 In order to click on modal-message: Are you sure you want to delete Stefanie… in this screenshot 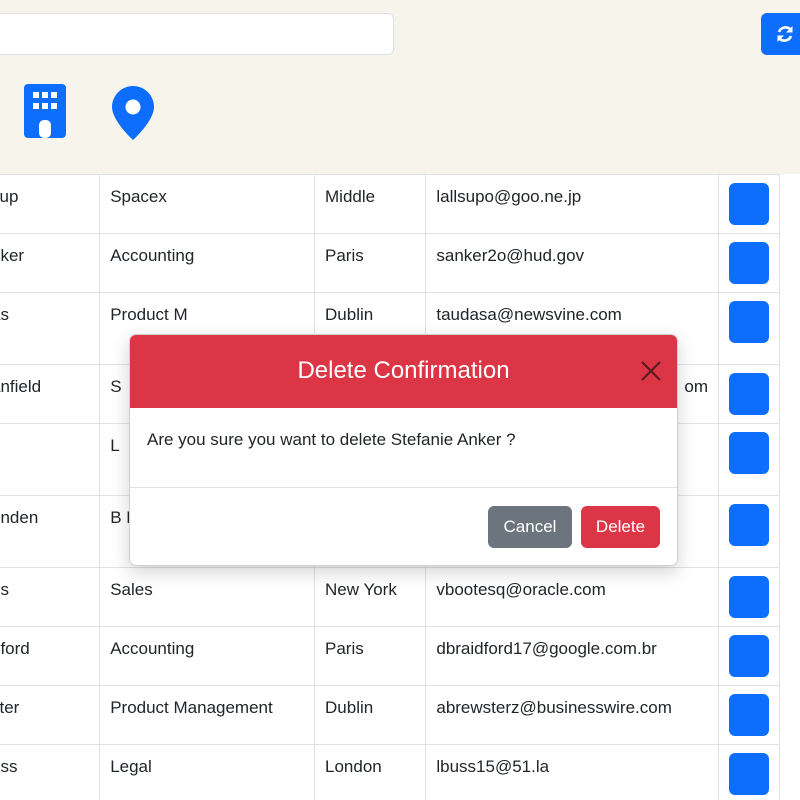, I will do `click(403, 448)`.